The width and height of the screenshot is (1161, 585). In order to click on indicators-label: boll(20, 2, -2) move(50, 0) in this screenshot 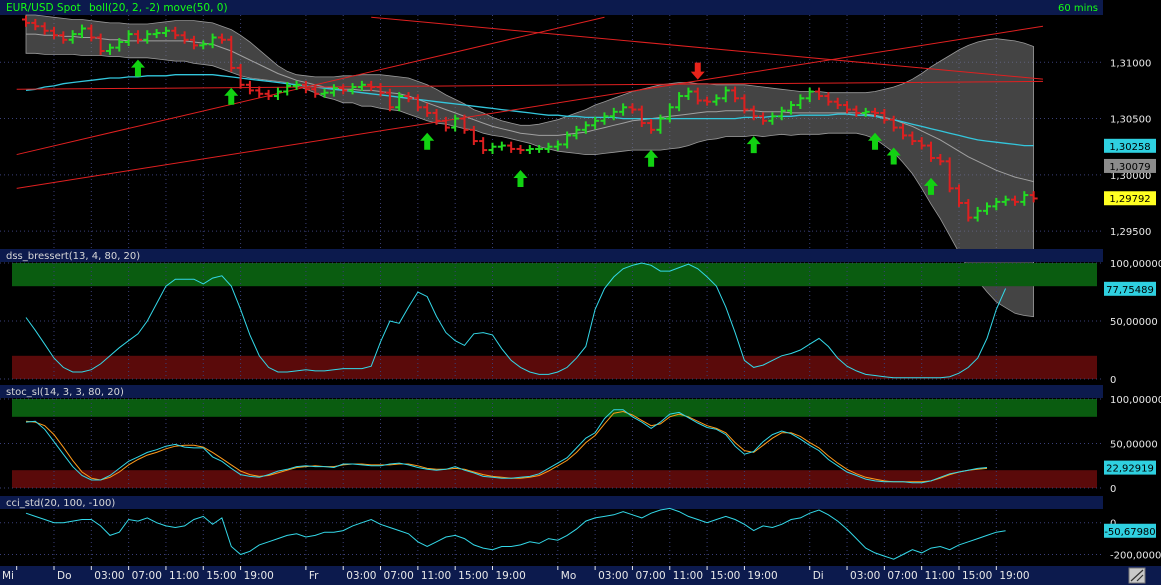, I will do `click(158, 8)`.